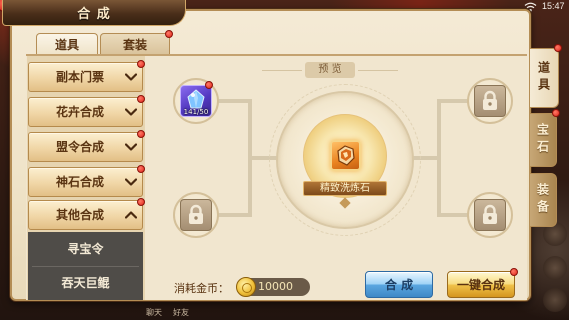  I want to click on synthesize-all-button: 一键合成, so click(482, 283).